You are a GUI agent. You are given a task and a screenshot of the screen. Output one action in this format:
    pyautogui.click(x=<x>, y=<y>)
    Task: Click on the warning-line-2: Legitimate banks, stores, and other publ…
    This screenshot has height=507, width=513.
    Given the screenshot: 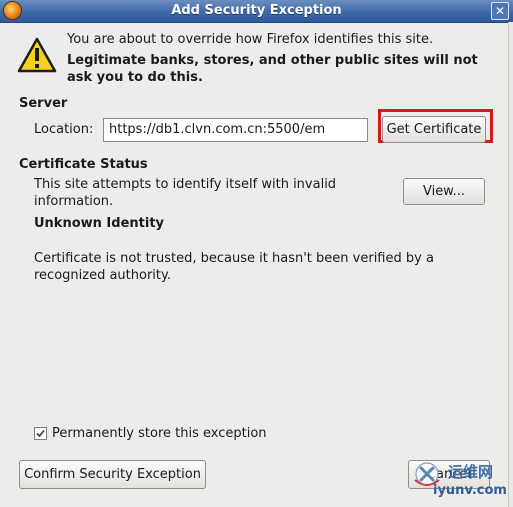 What is the action you would take?
    pyautogui.click(x=272, y=60)
    